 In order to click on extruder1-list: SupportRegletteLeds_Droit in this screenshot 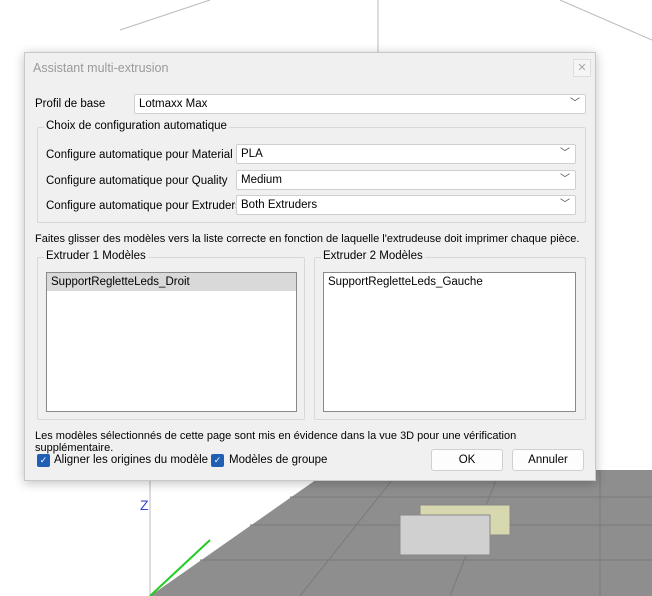, I will do `click(171, 342)`.